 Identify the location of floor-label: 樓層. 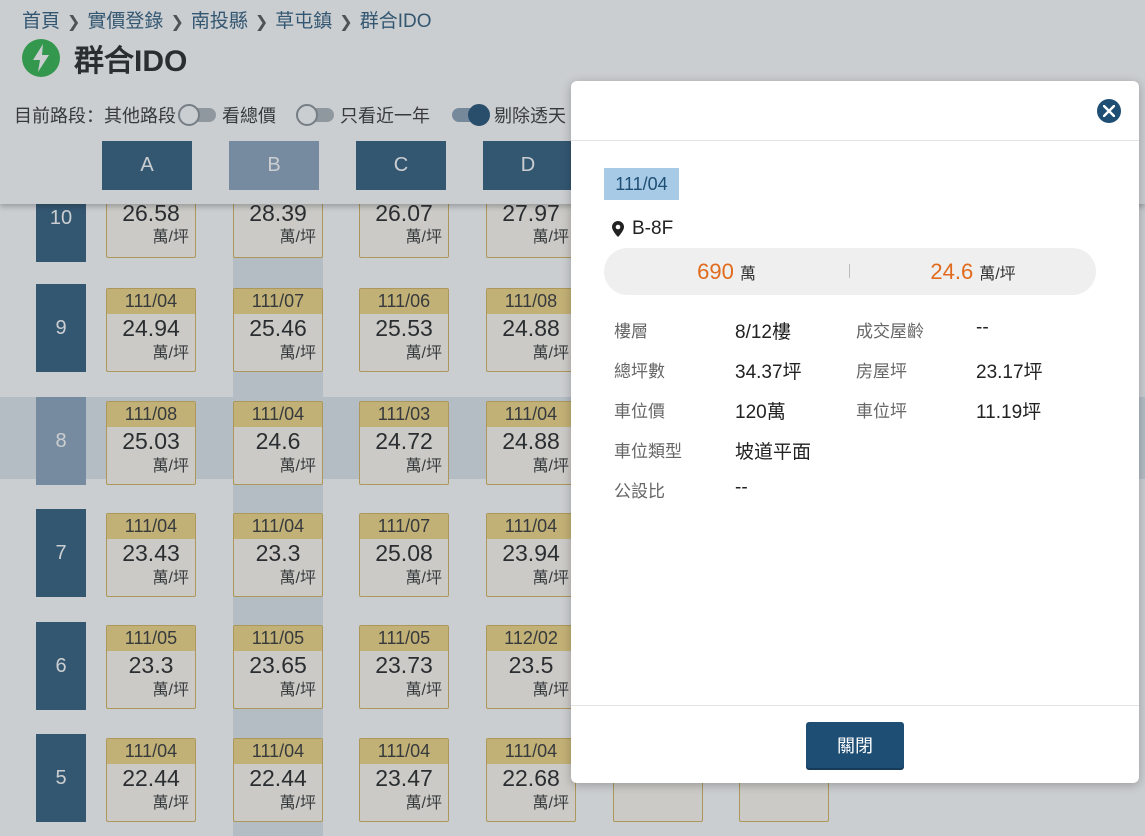
(631, 331).